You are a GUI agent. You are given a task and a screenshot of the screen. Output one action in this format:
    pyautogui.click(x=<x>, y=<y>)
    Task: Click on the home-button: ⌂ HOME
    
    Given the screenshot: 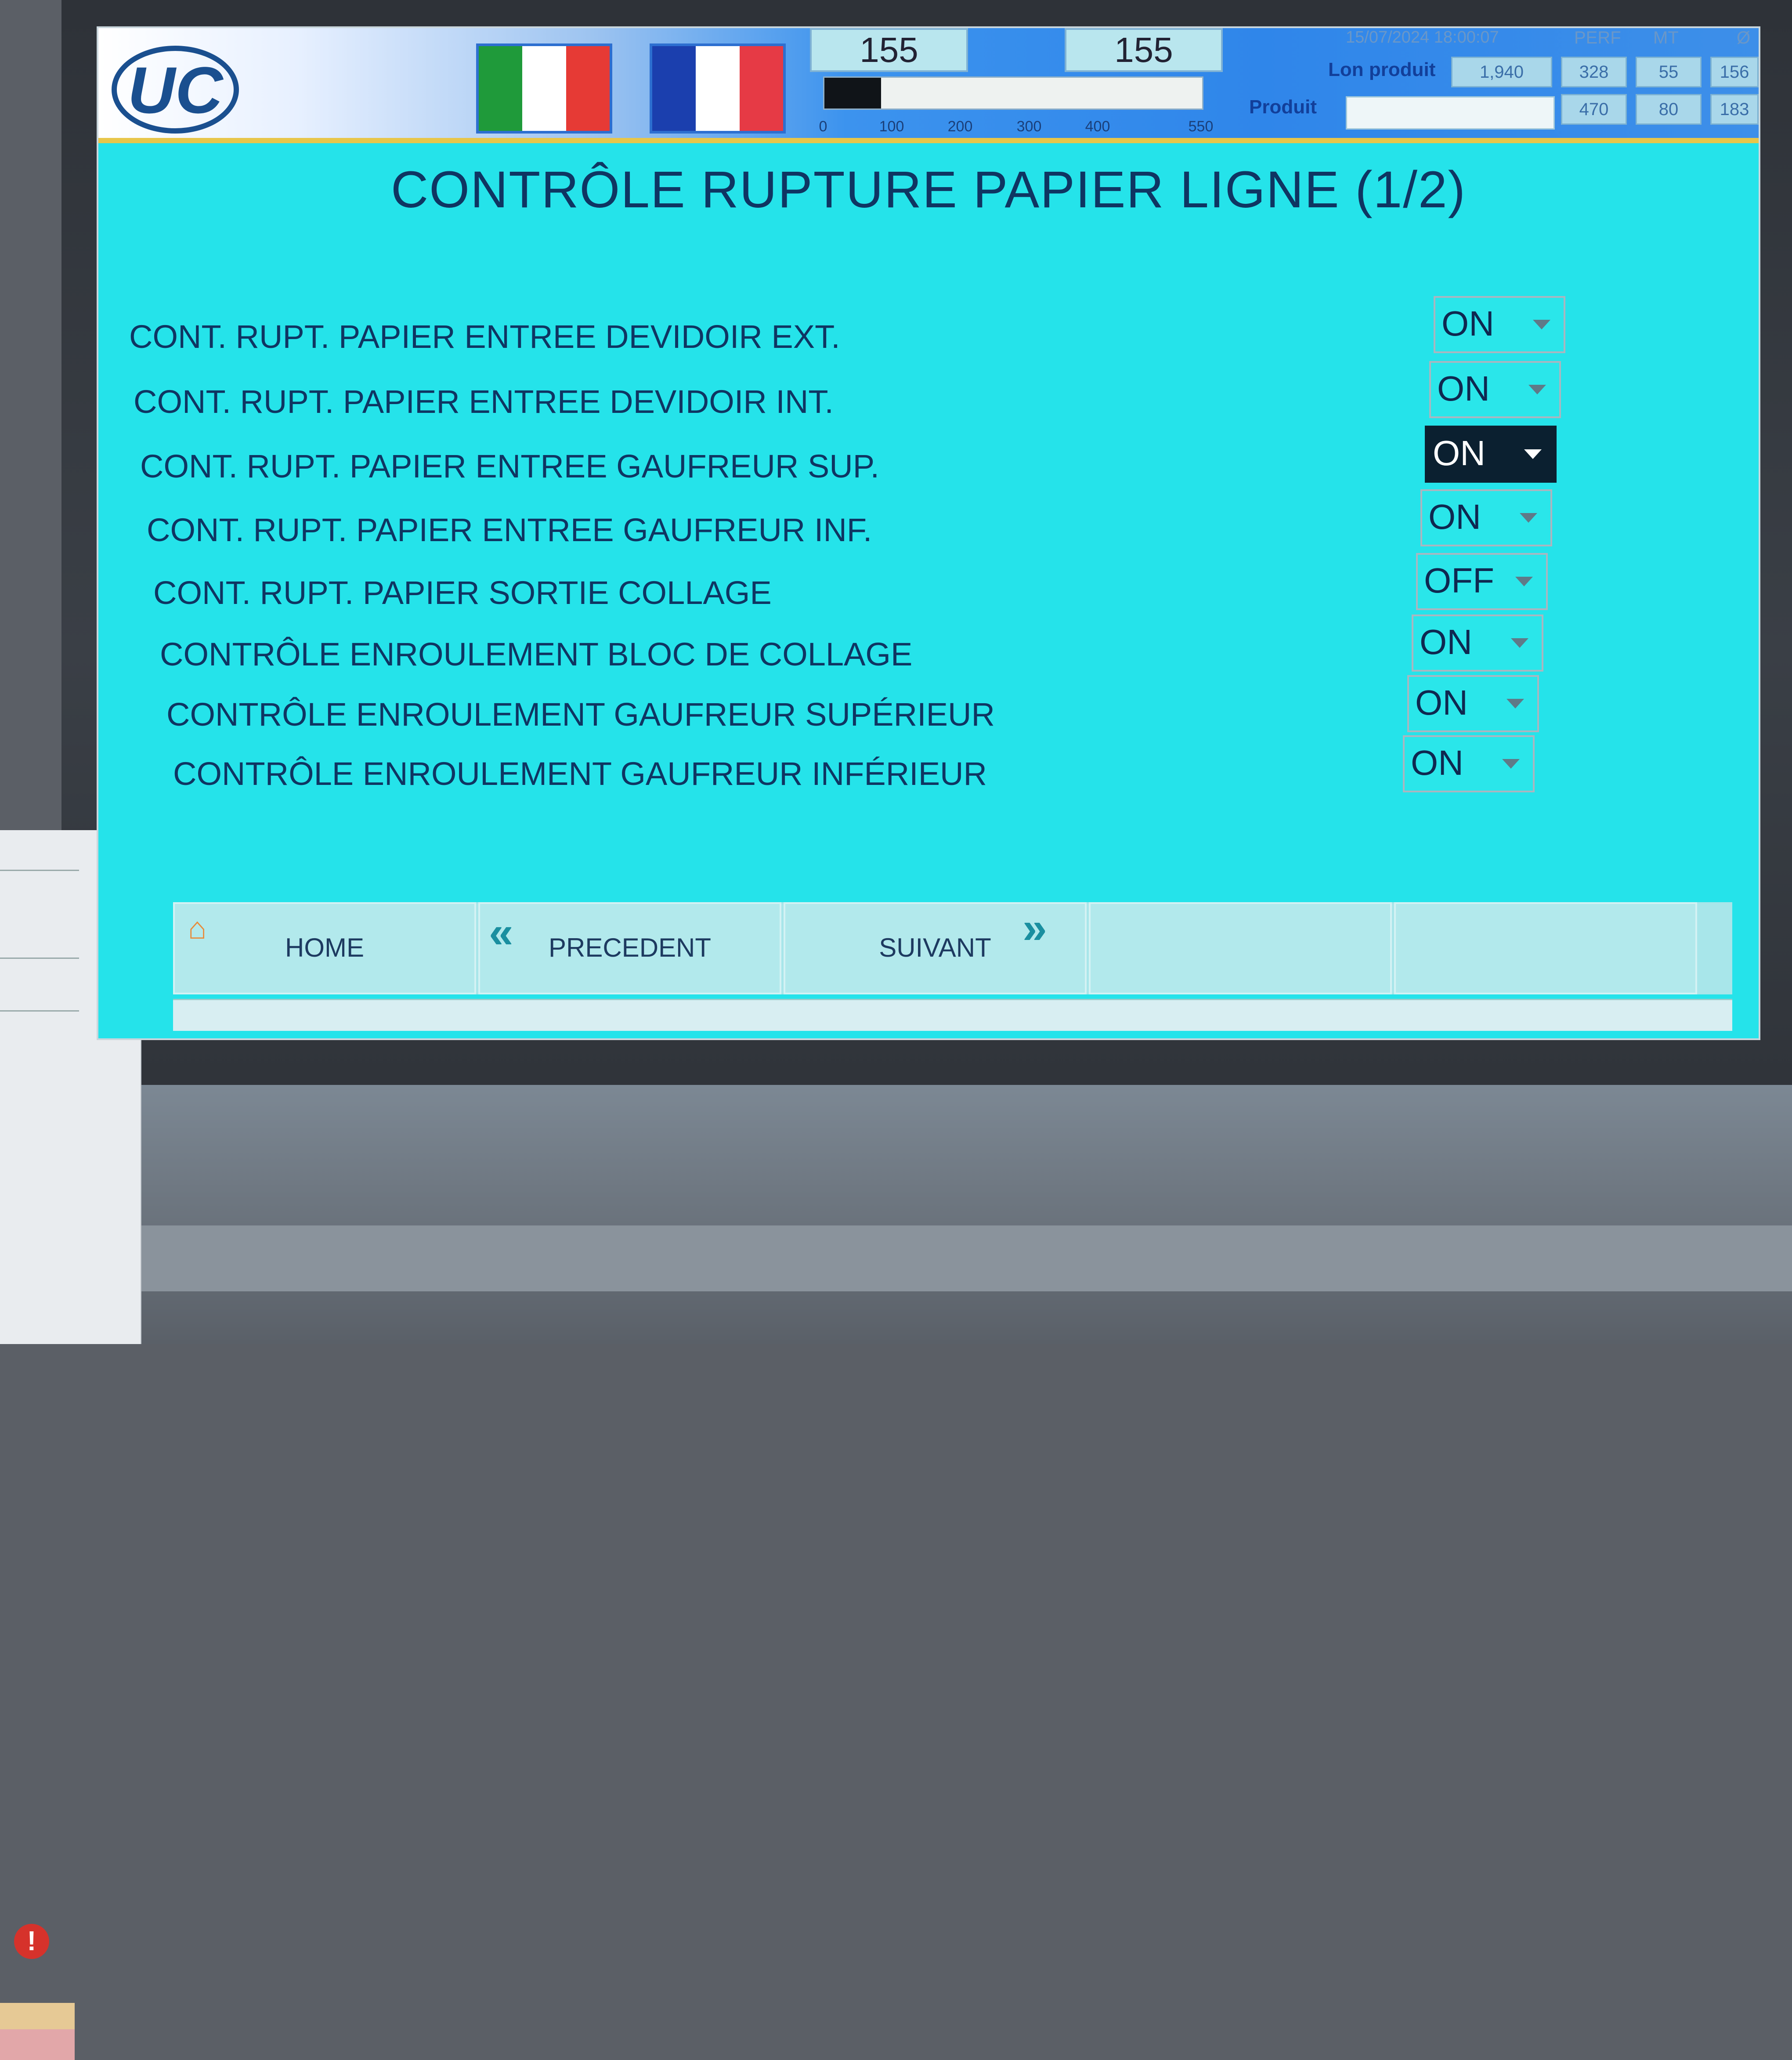 What is the action you would take?
    pyautogui.click(x=324, y=948)
    